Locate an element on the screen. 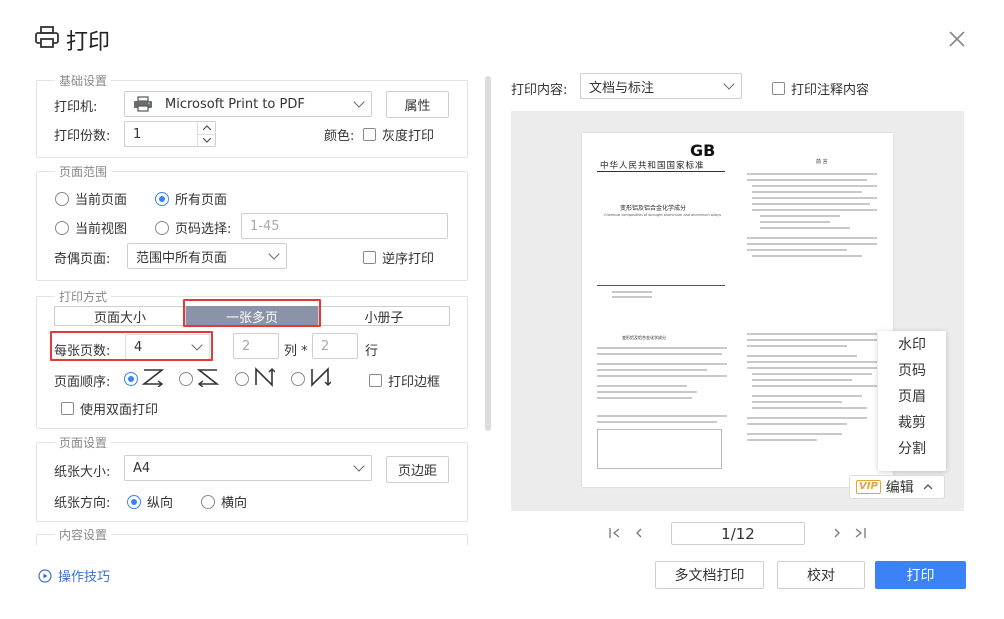  portrait-label: 纵向 is located at coordinates (160, 503).